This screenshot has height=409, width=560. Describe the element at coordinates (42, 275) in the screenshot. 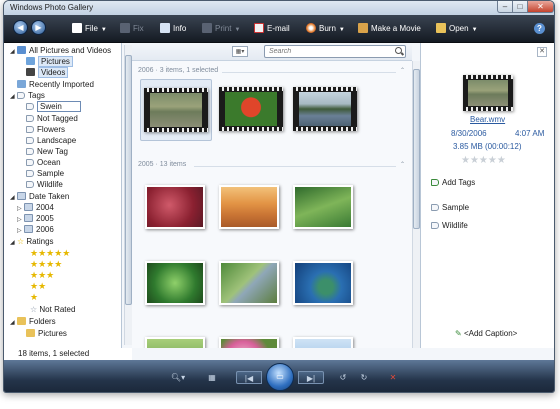

I see `rating-3-stars: ★★★` at that location.